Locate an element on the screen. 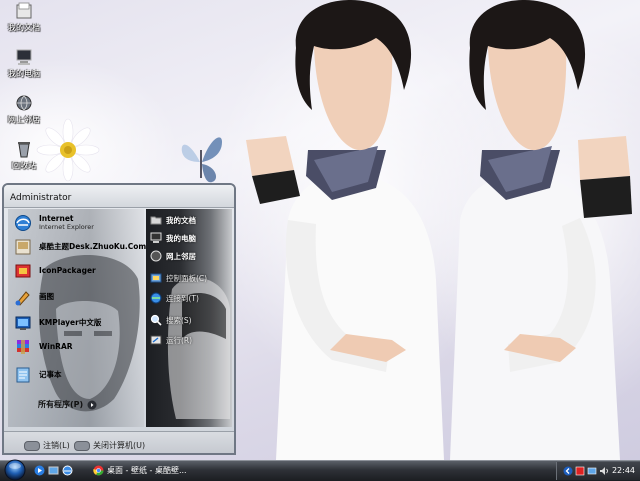 The width and height of the screenshot is (640, 481). tray-app-icon is located at coordinates (580, 471).